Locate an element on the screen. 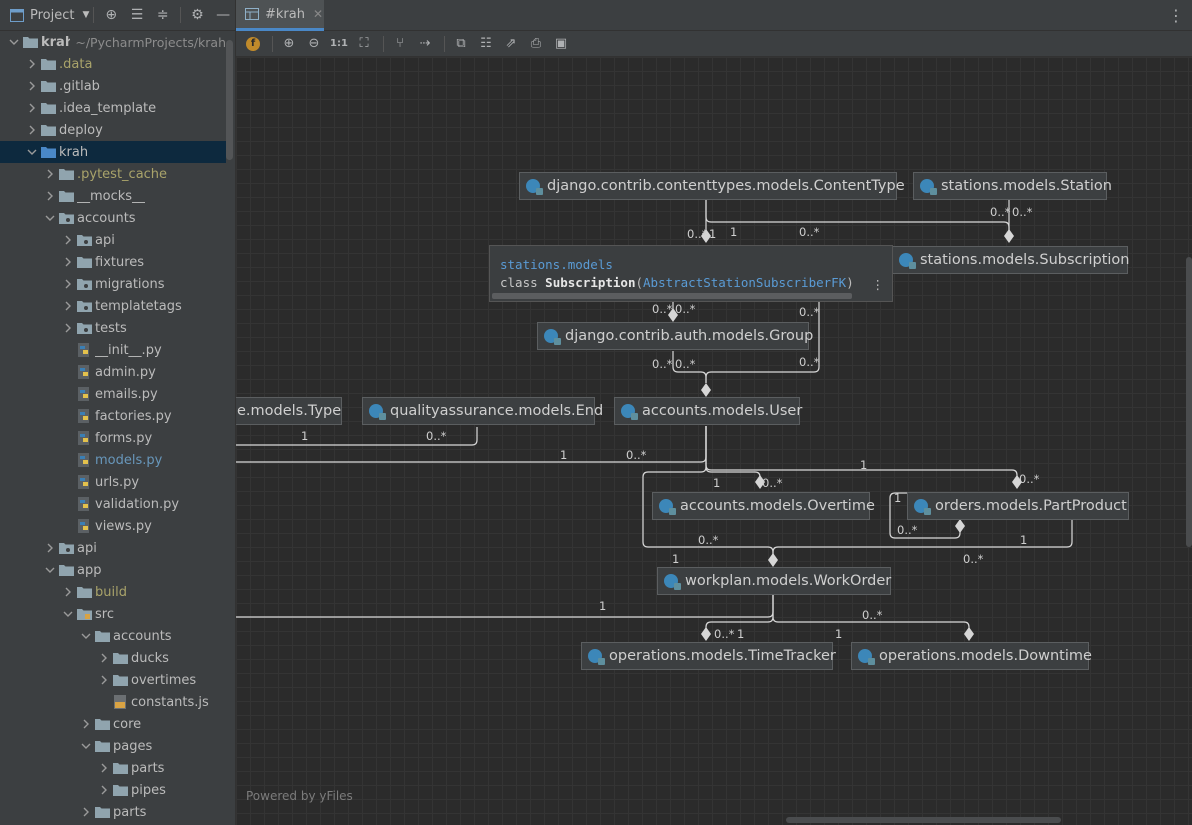  tree-item: .idea_template is located at coordinates (113, 108).